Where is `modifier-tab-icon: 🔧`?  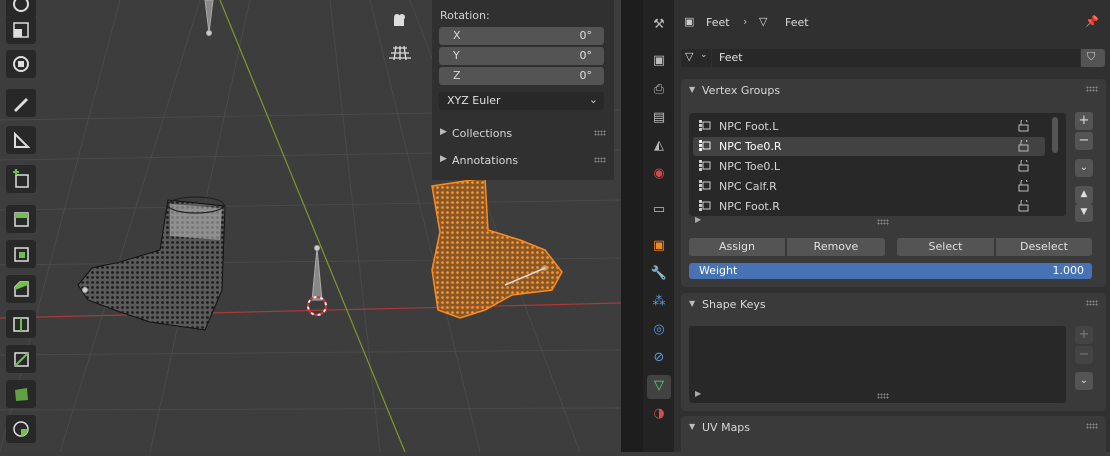 modifier-tab-icon: 🔧 is located at coordinates (659, 275).